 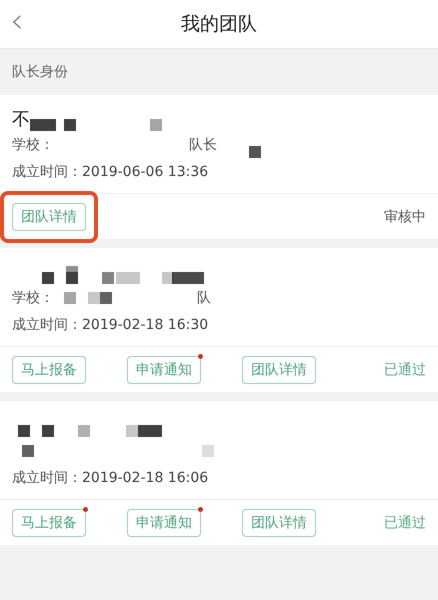 What do you see at coordinates (17, 21) in the screenshot?
I see `back-icon: ‹` at bounding box center [17, 21].